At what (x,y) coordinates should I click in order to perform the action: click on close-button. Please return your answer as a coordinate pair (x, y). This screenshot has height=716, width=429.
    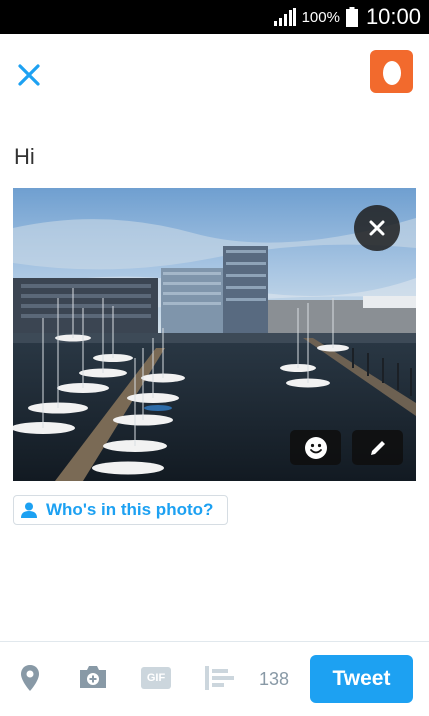
    Looking at the image, I should click on (29, 75).